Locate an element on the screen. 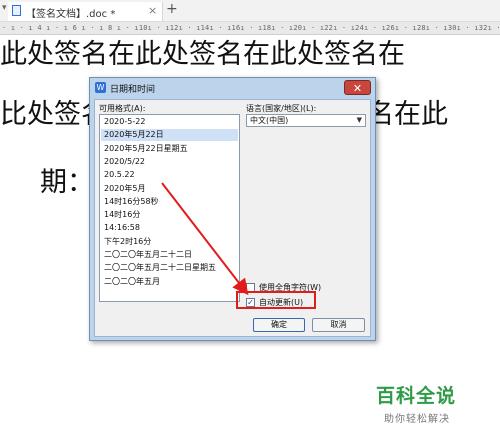  annotation-arrow is located at coordinates (205, 239).